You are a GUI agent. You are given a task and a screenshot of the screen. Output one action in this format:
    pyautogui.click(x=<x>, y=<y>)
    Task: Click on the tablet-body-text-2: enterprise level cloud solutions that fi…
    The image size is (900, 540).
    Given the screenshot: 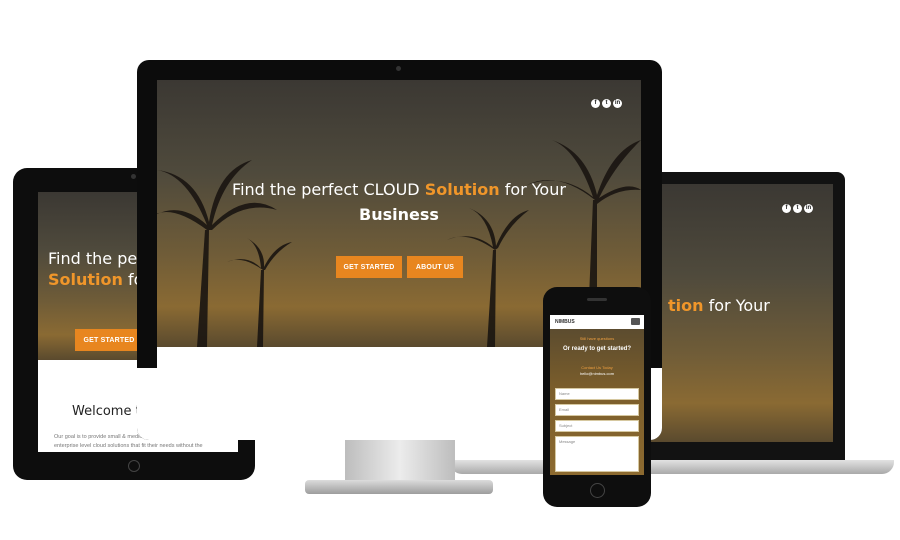 What is the action you would take?
    pyautogui.click(x=128, y=446)
    